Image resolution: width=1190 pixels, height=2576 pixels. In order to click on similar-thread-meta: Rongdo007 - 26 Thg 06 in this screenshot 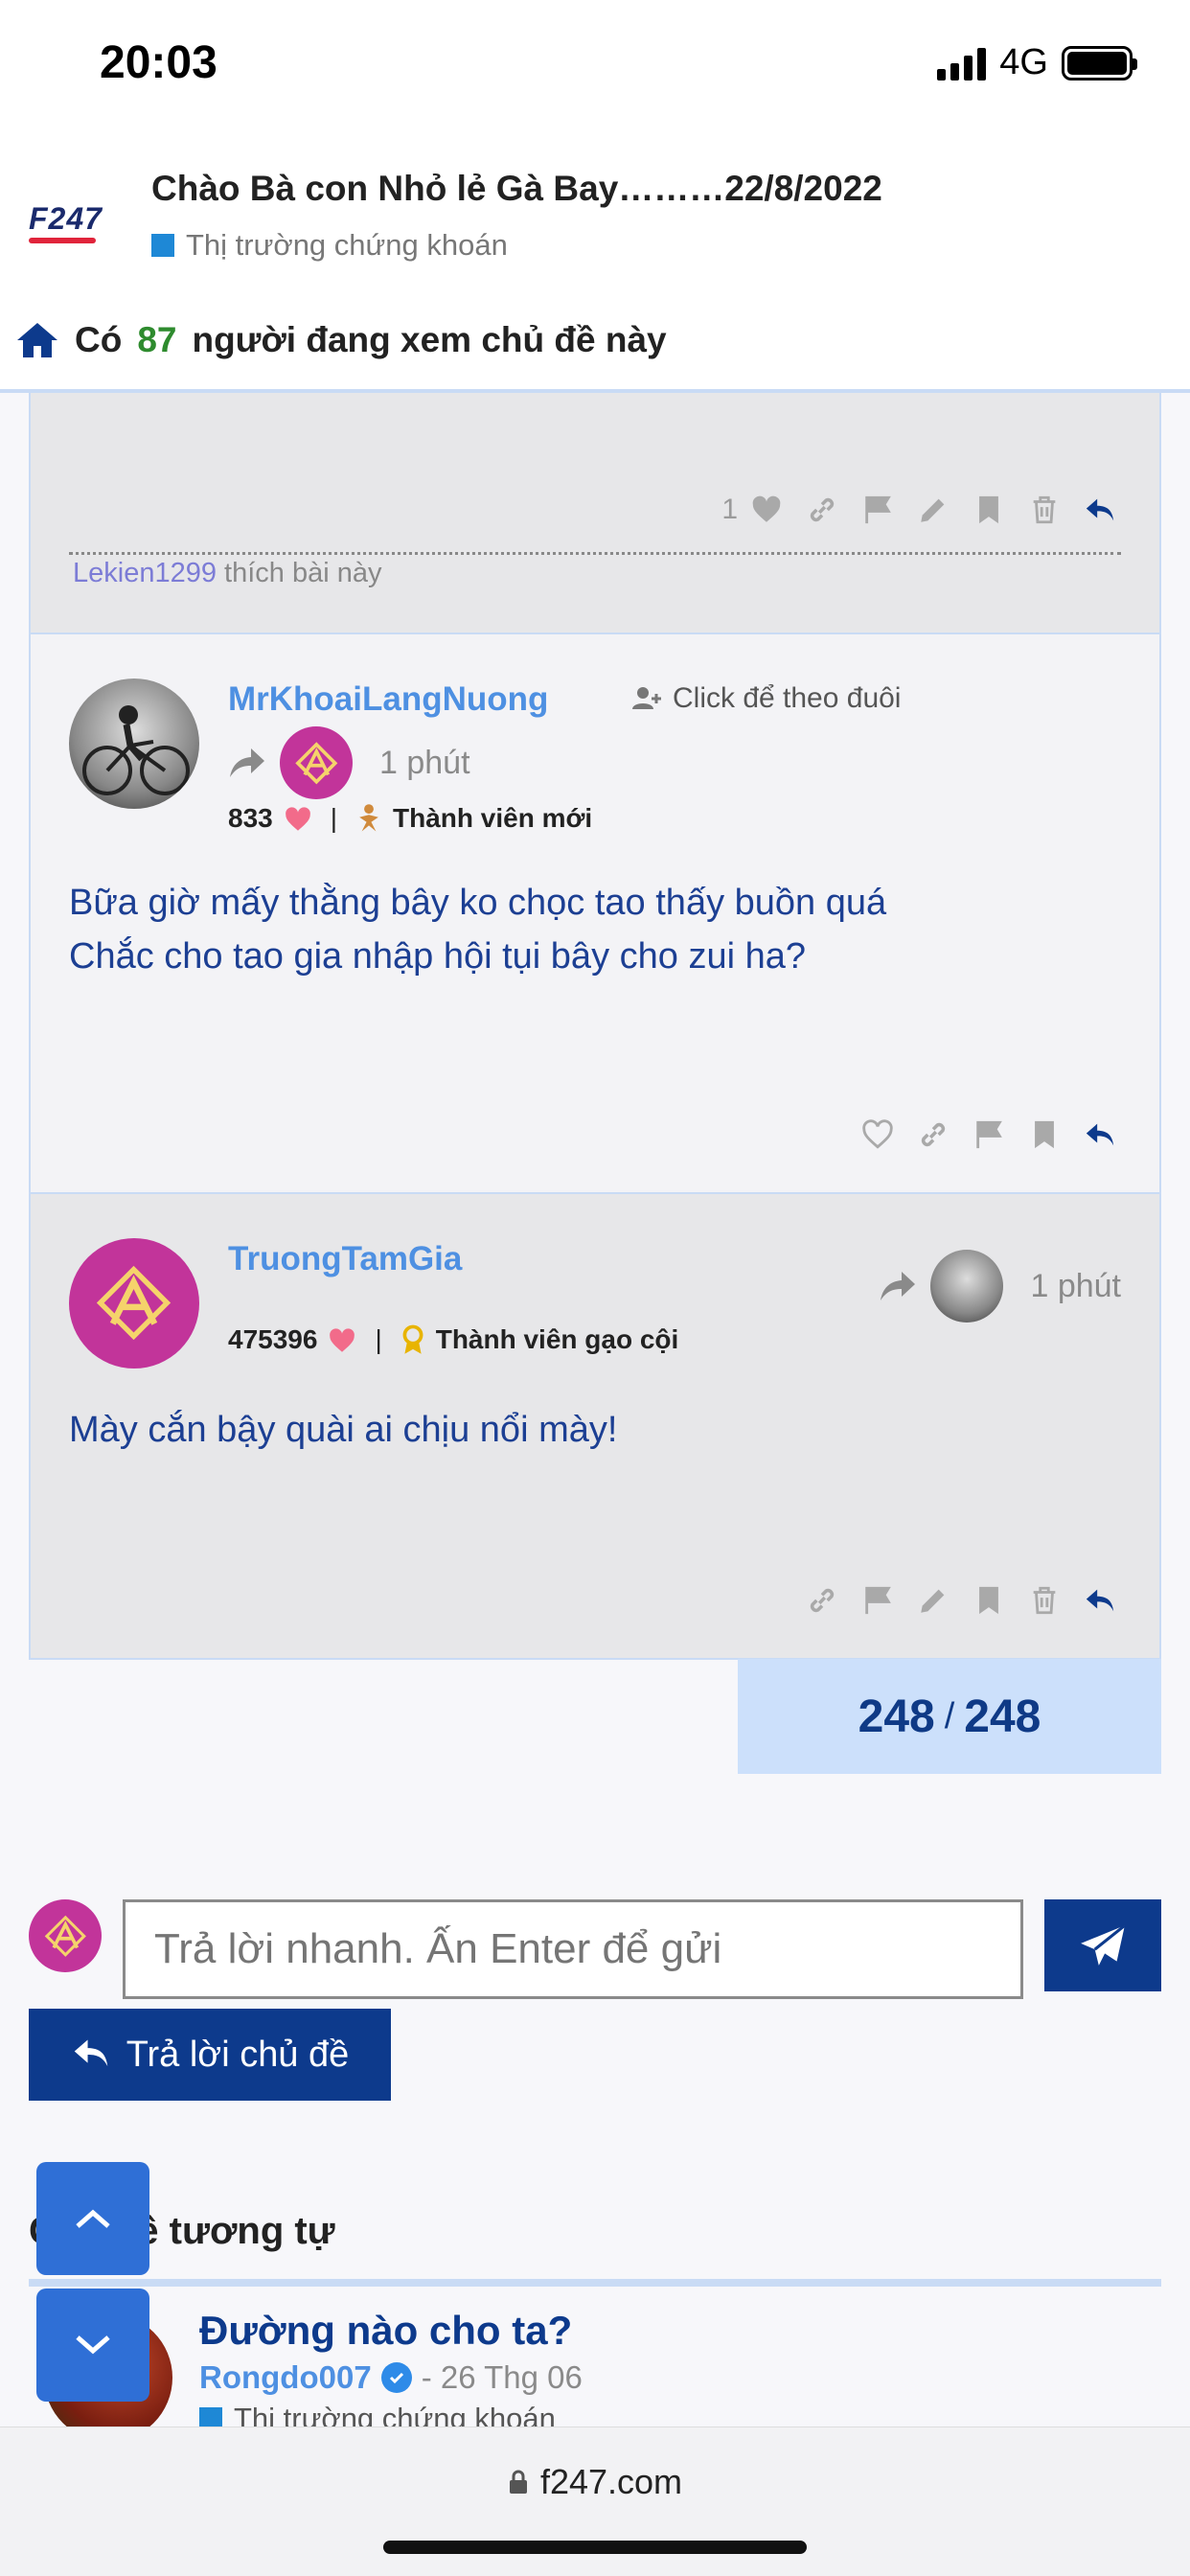, I will do `click(391, 2377)`.